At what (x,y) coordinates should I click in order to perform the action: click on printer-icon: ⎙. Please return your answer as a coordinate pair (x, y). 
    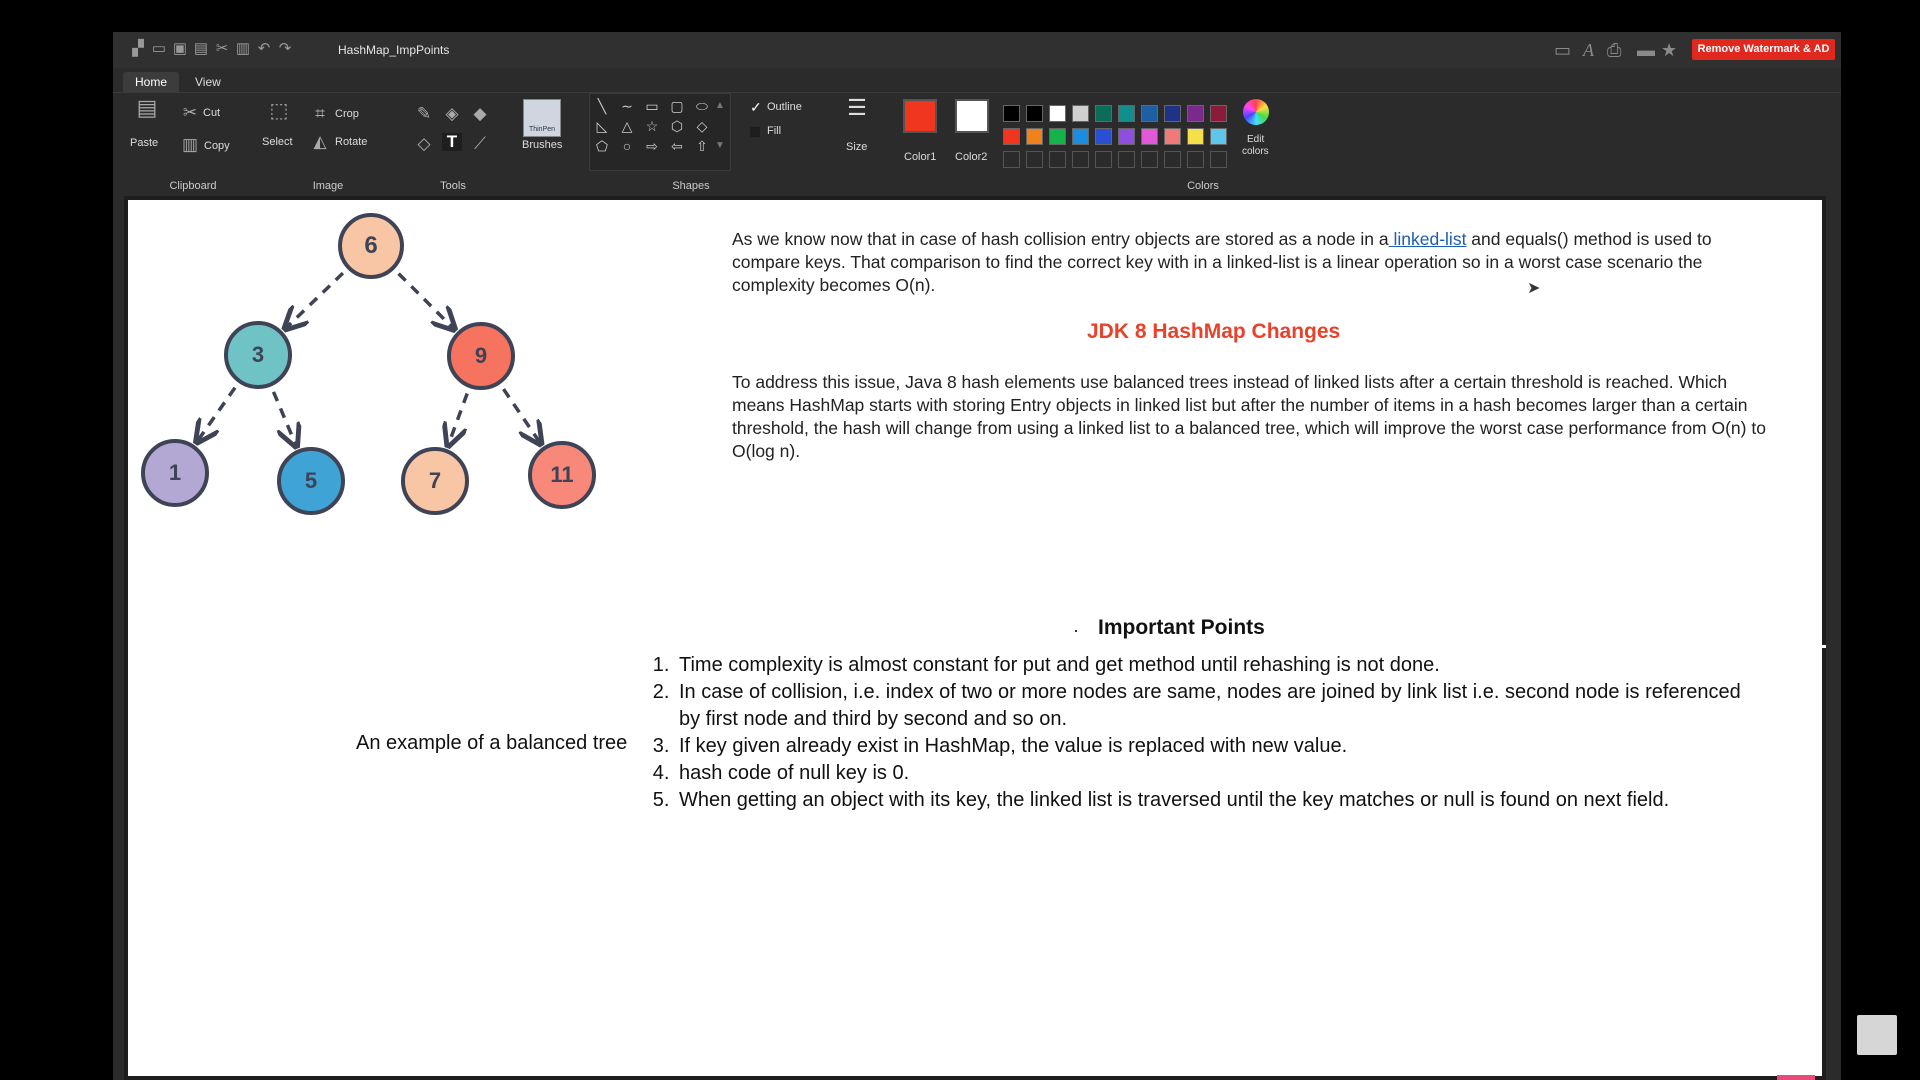
    Looking at the image, I should click on (1614, 50).